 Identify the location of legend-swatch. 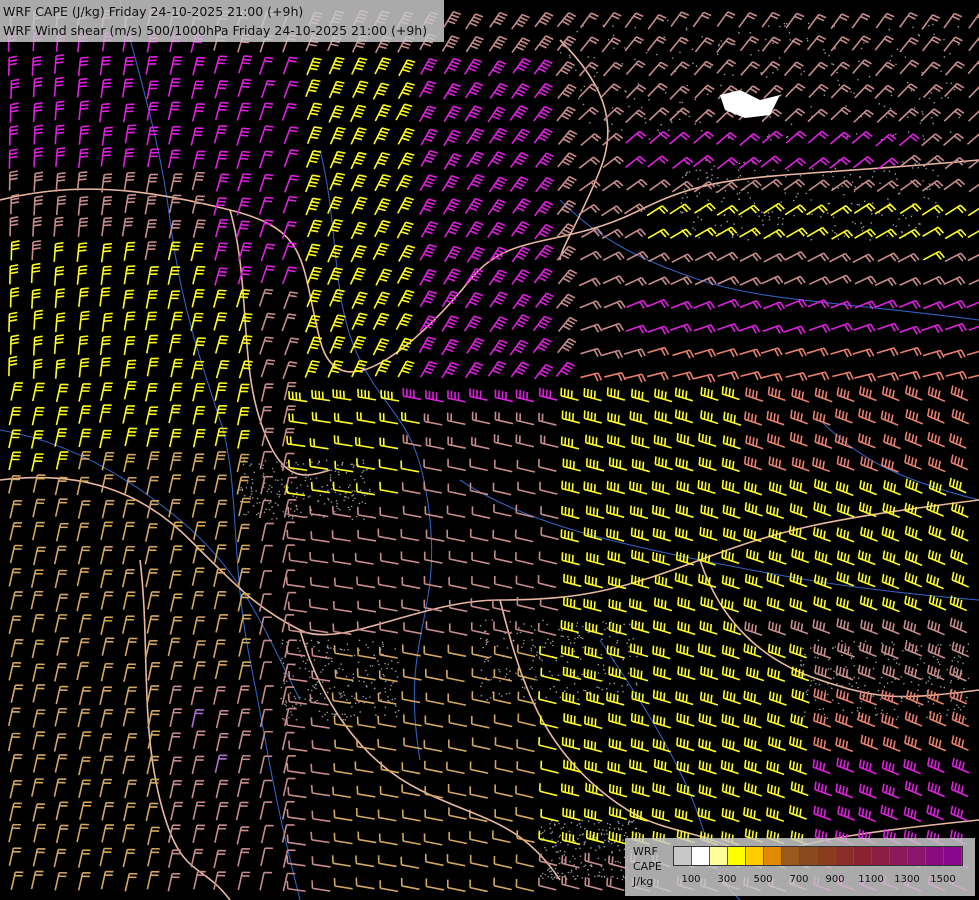
(935, 856).